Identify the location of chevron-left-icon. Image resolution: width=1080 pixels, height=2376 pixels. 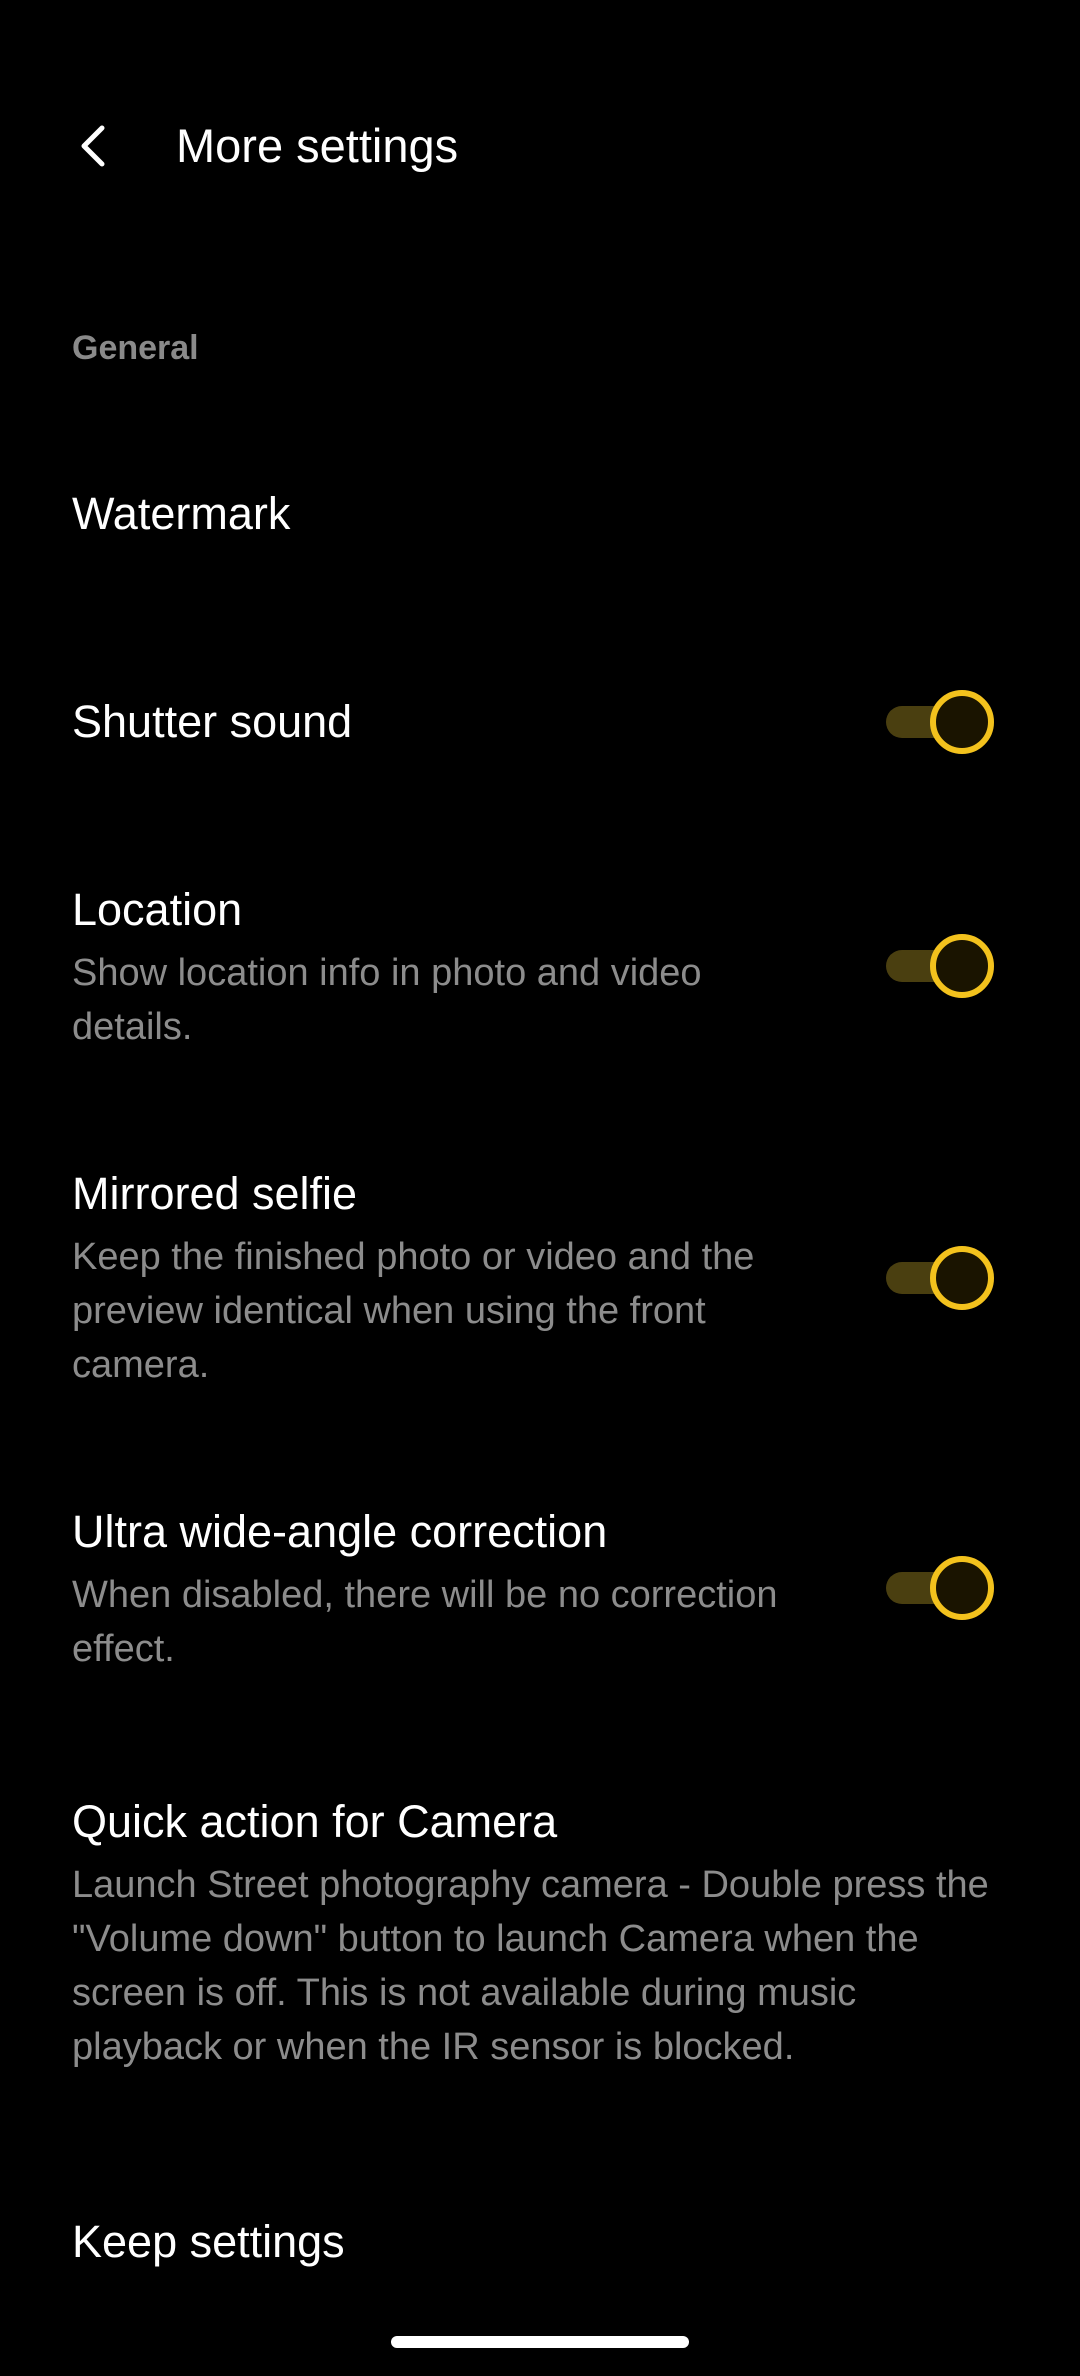
(93, 146).